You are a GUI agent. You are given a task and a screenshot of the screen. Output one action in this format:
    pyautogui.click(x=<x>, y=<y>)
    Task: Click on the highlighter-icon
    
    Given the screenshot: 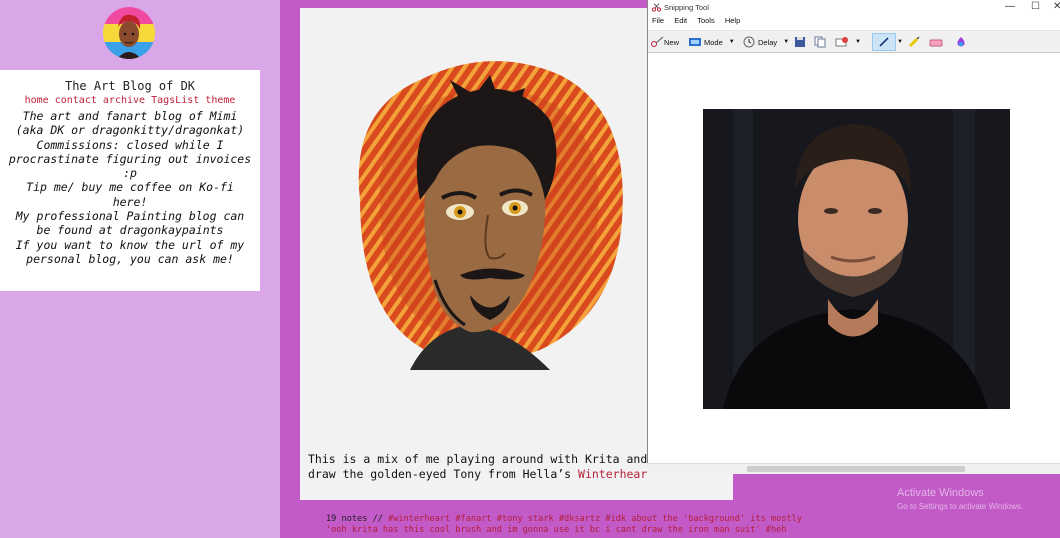 What is the action you would take?
    pyautogui.click(x=914, y=42)
    